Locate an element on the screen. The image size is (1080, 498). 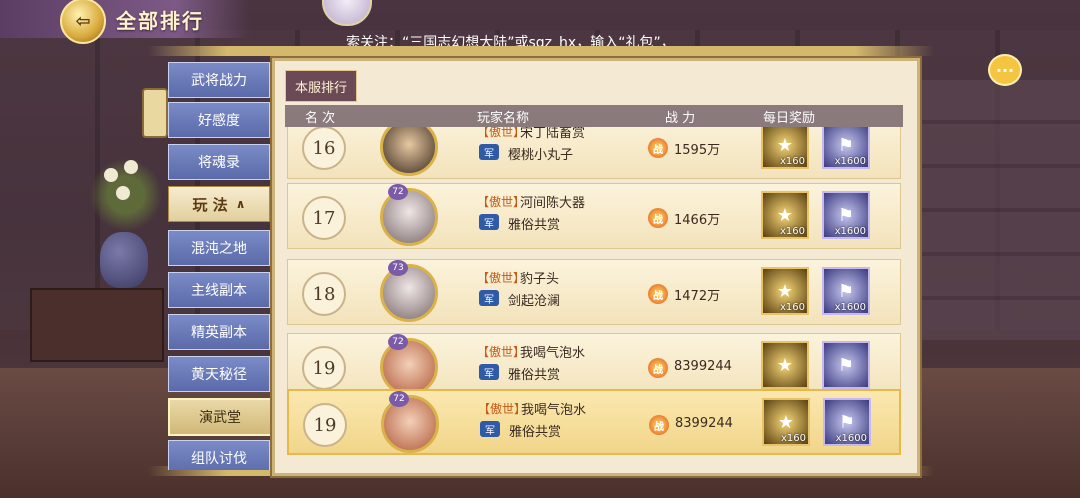
menu-item-yellow-path: 黄天秘径 is located at coordinates (219, 374).